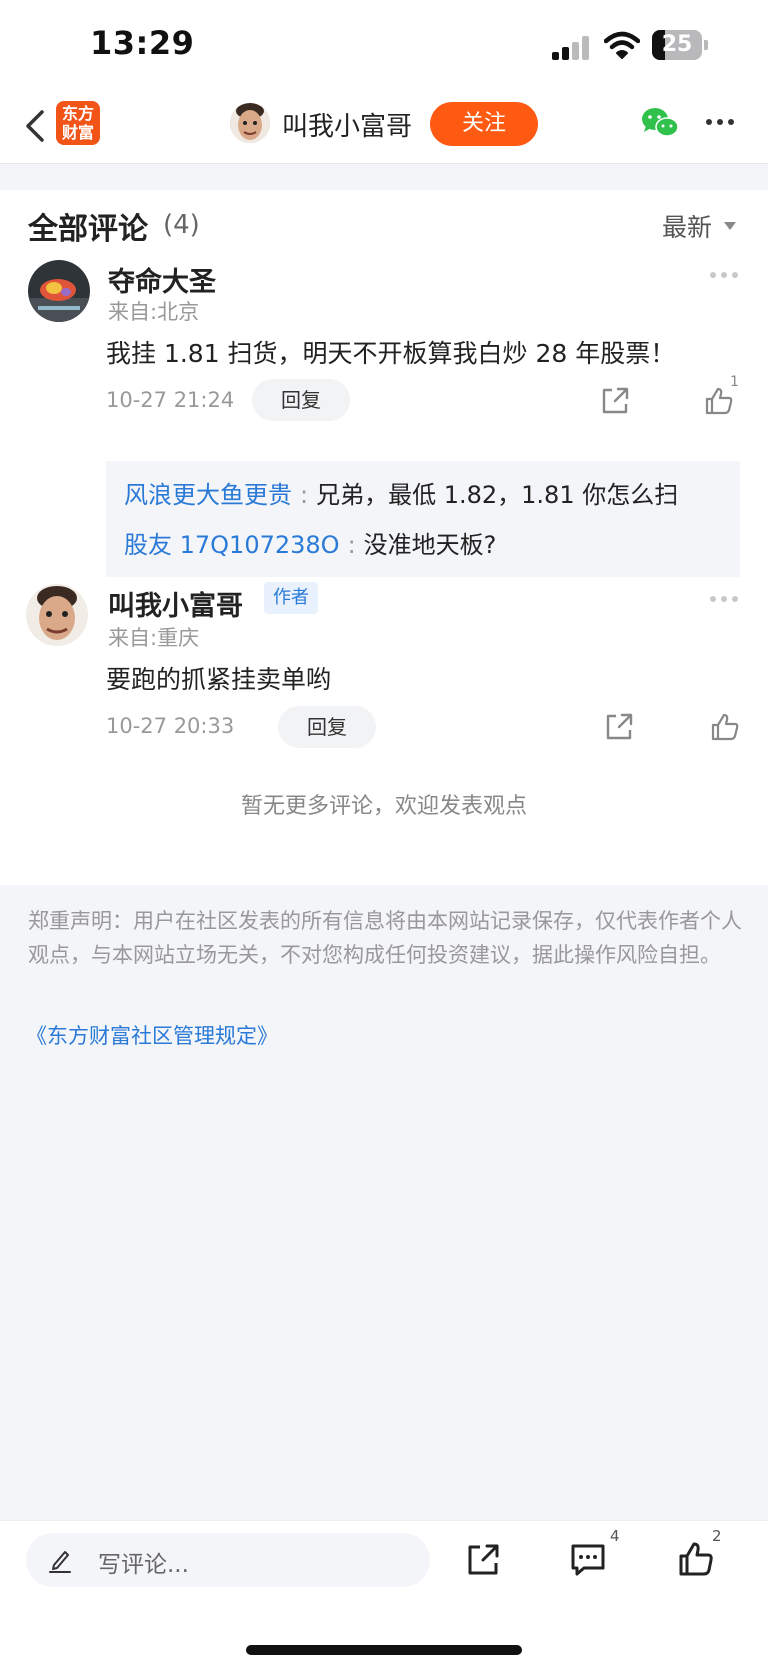 The image size is (768, 1662). Describe the element at coordinates (77, 132) in the screenshot. I see `logo-text-2: 财富` at that location.